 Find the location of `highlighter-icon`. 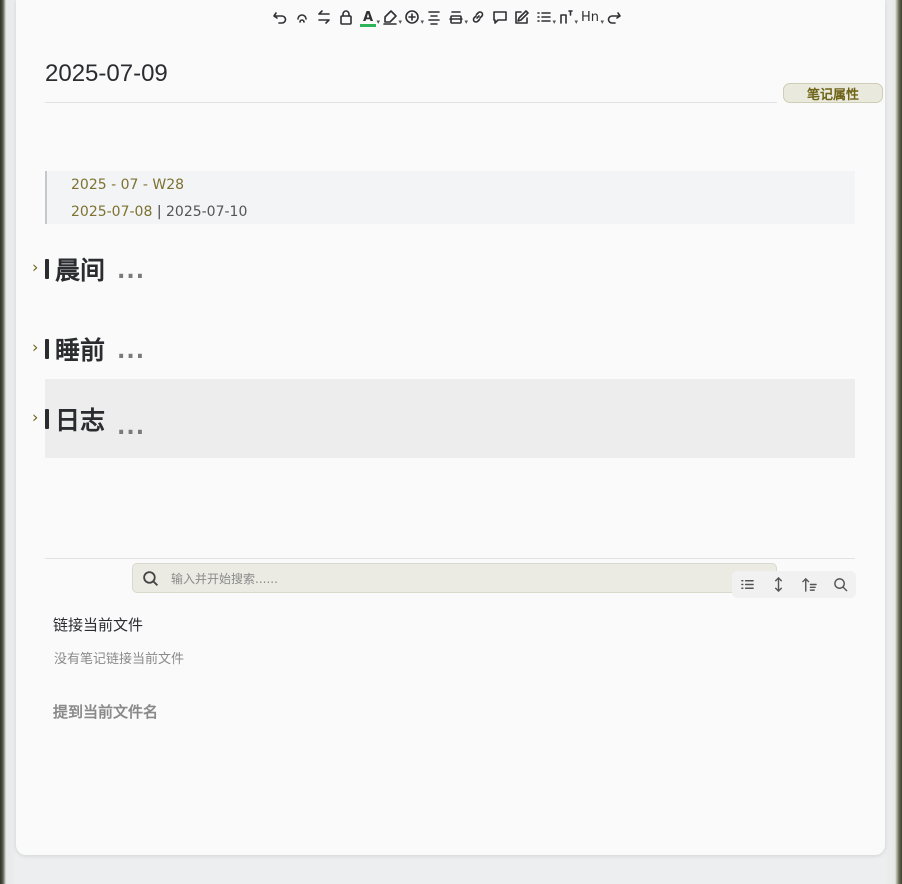

highlighter-icon is located at coordinates (390, 17).